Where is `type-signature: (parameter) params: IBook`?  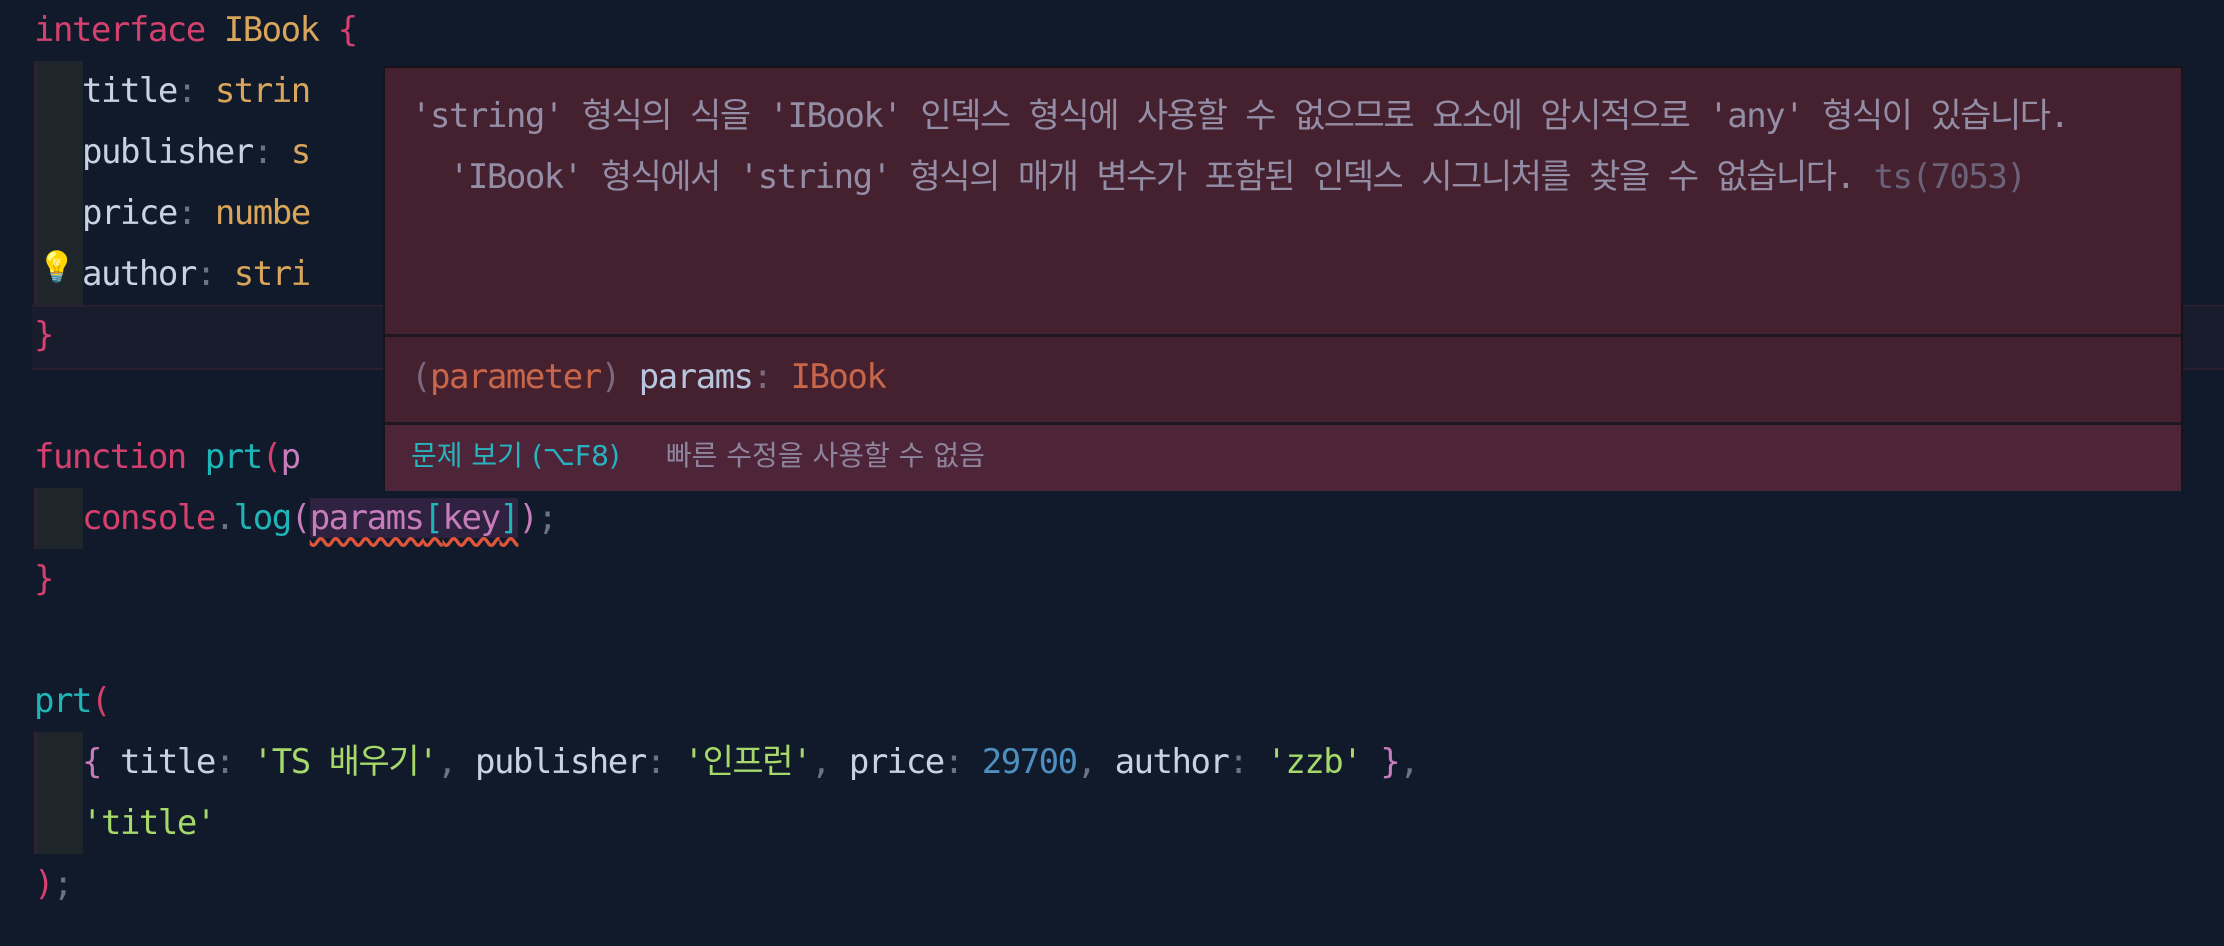 type-signature: (parameter) params: IBook is located at coordinates (1283, 378).